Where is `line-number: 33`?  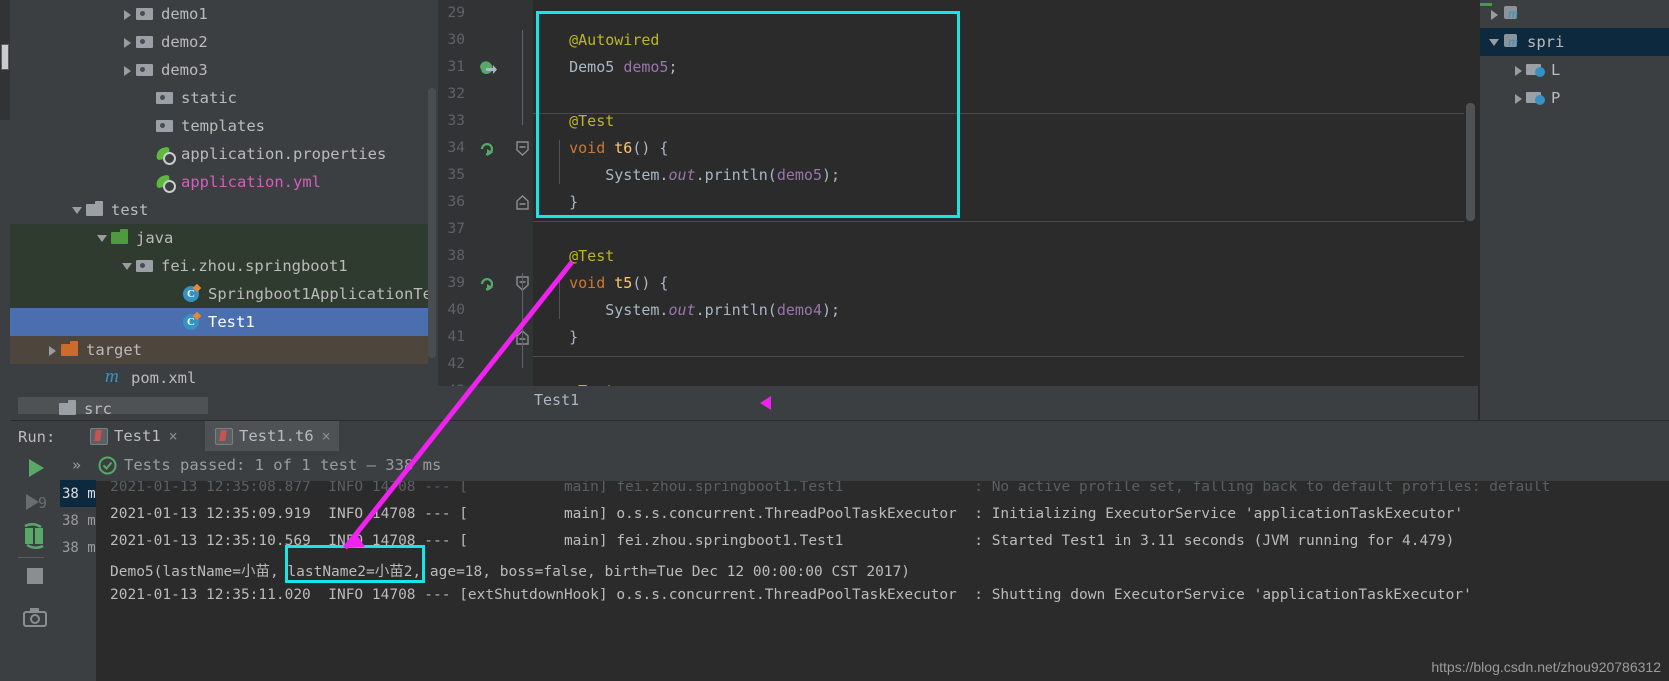 line-number: 33 is located at coordinates (456, 121).